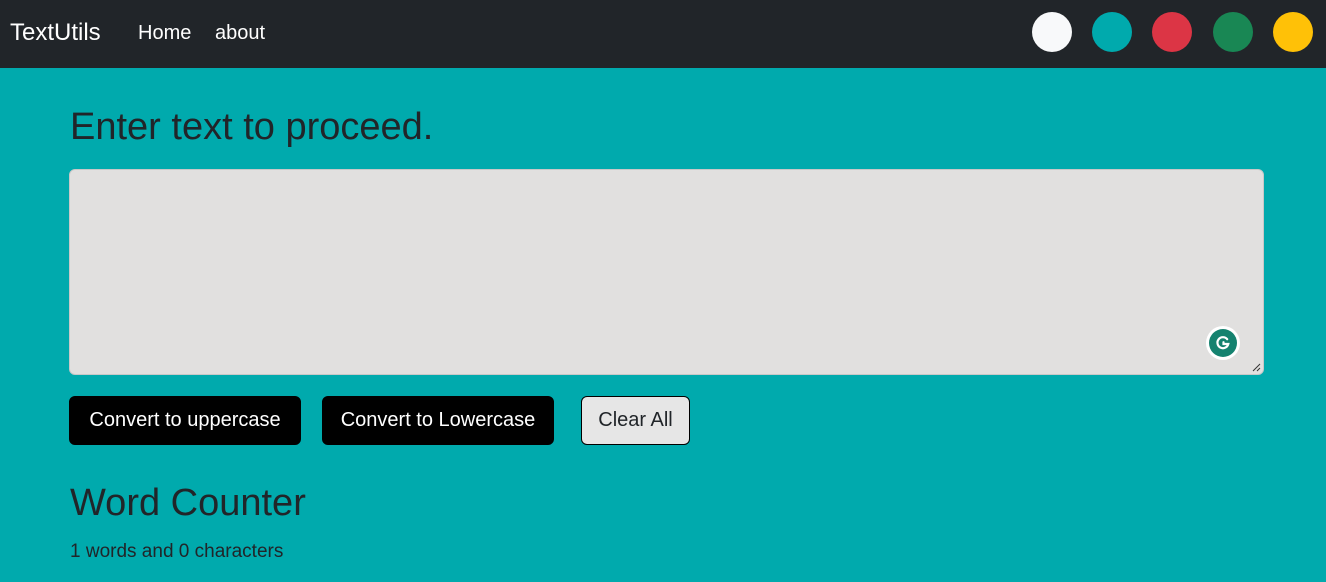 The height and width of the screenshot is (582, 1326). What do you see at coordinates (1293, 32) in the screenshot?
I see `theme-swatch-yellow` at bounding box center [1293, 32].